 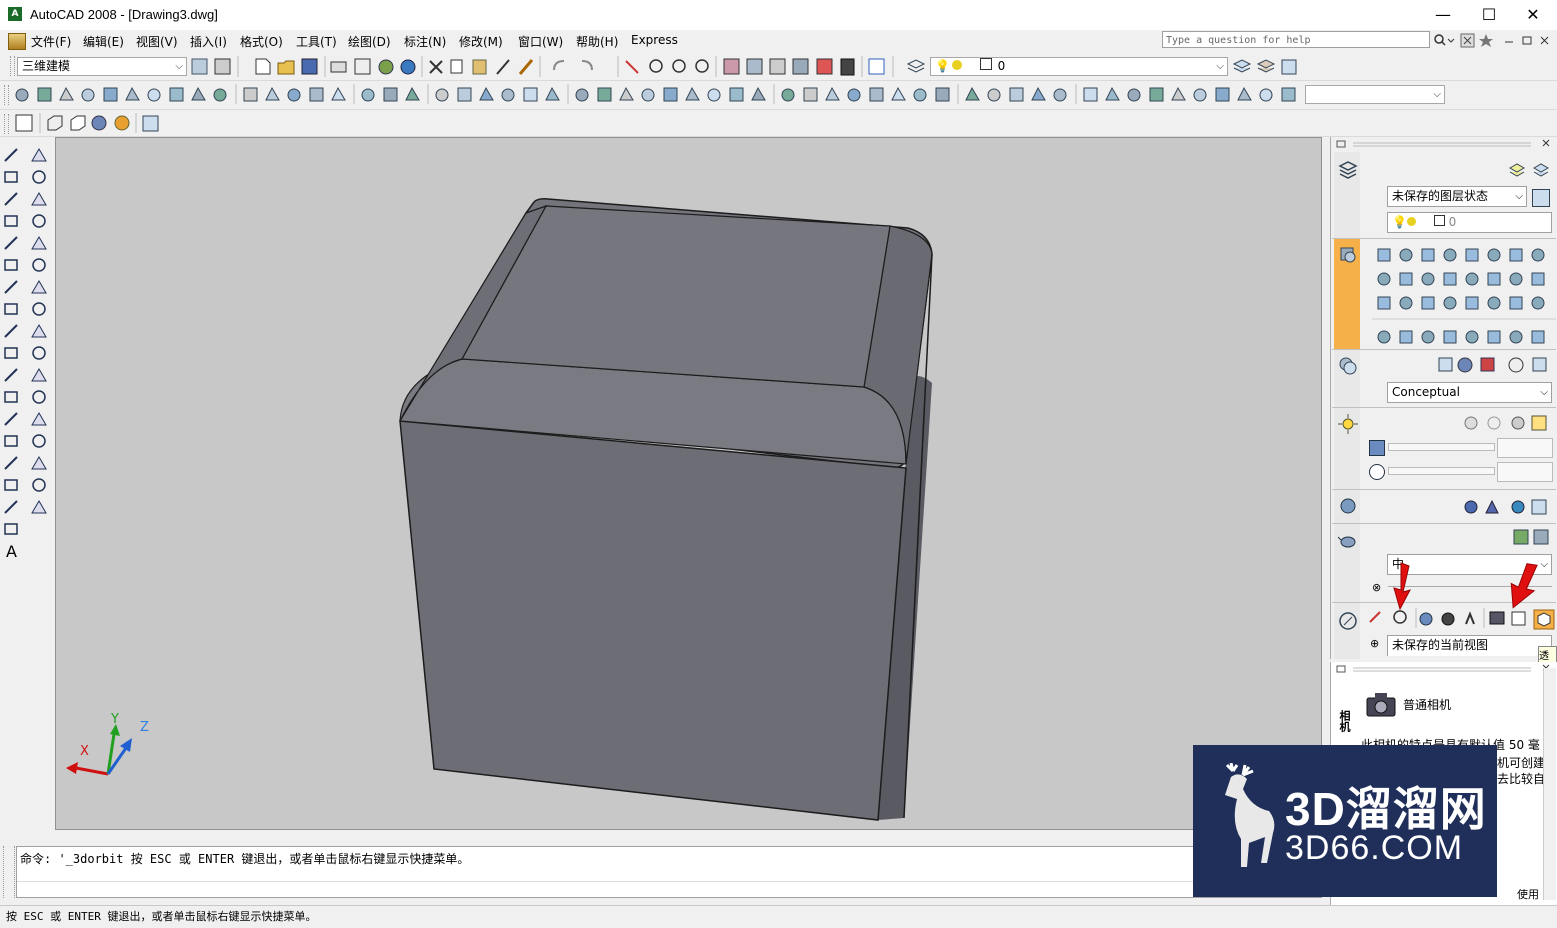 What do you see at coordinates (99, 123) in the screenshot?
I see `realistic-icon` at bounding box center [99, 123].